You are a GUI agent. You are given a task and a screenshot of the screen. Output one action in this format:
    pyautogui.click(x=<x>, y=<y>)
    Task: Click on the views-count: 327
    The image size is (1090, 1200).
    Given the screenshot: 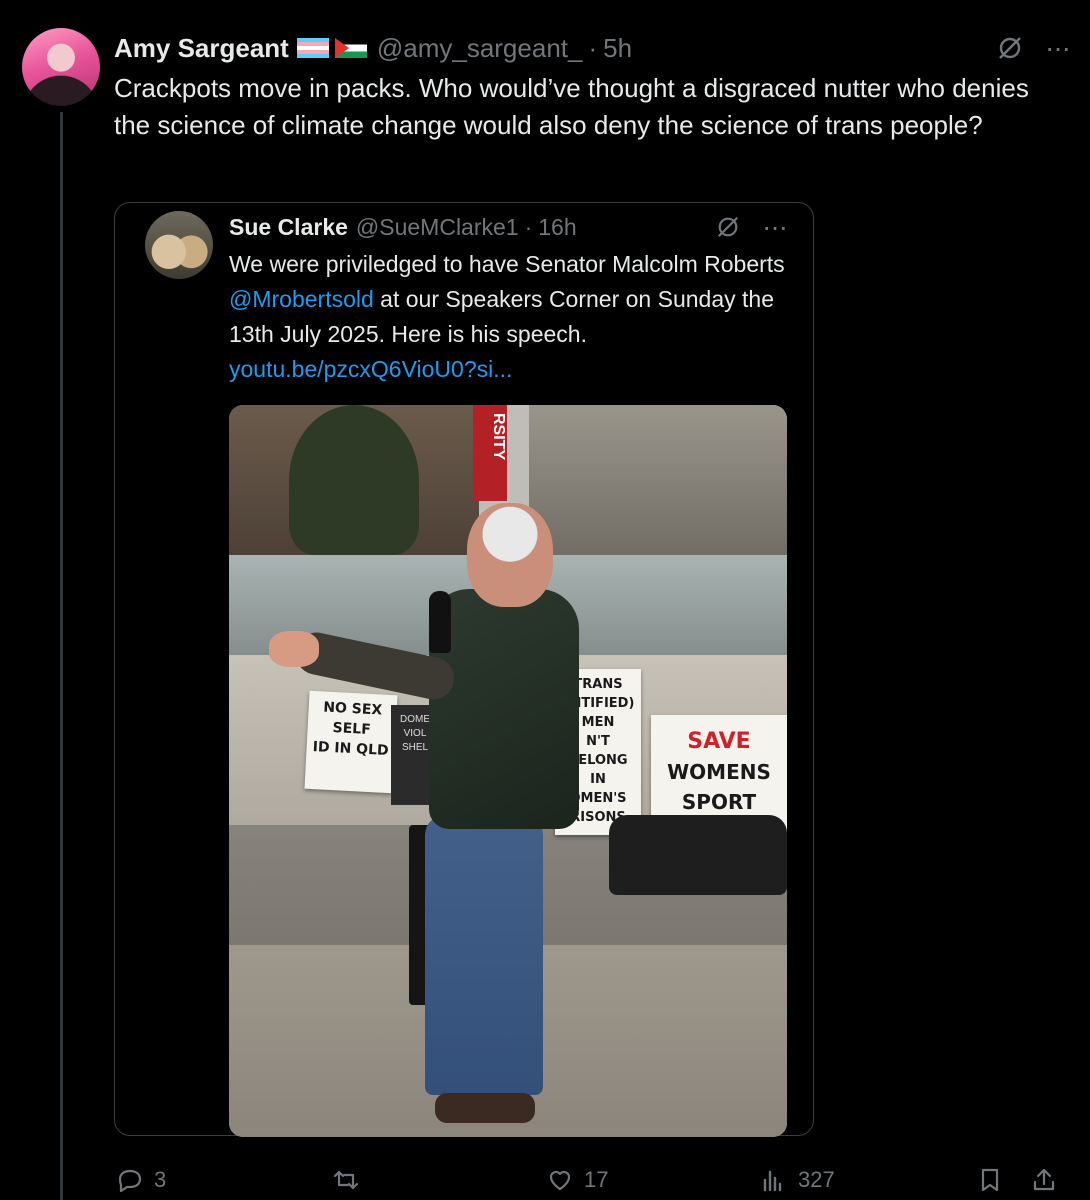 What is the action you would take?
    pyautogui.click(x=816, y=1179)
    